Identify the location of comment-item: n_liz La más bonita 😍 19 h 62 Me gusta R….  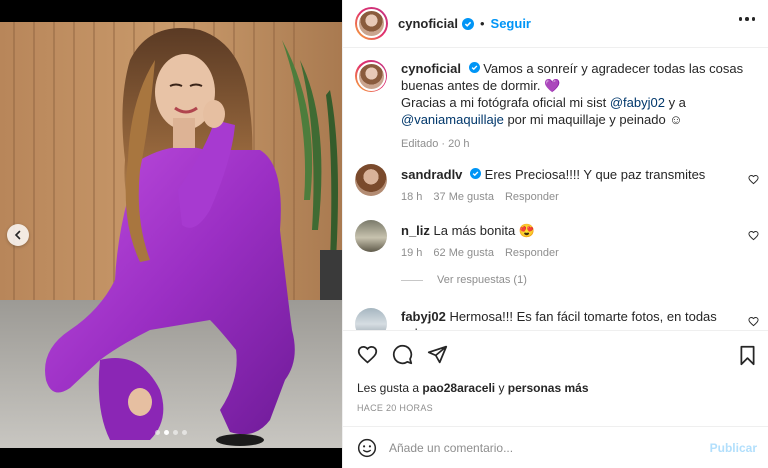
(543, 241).